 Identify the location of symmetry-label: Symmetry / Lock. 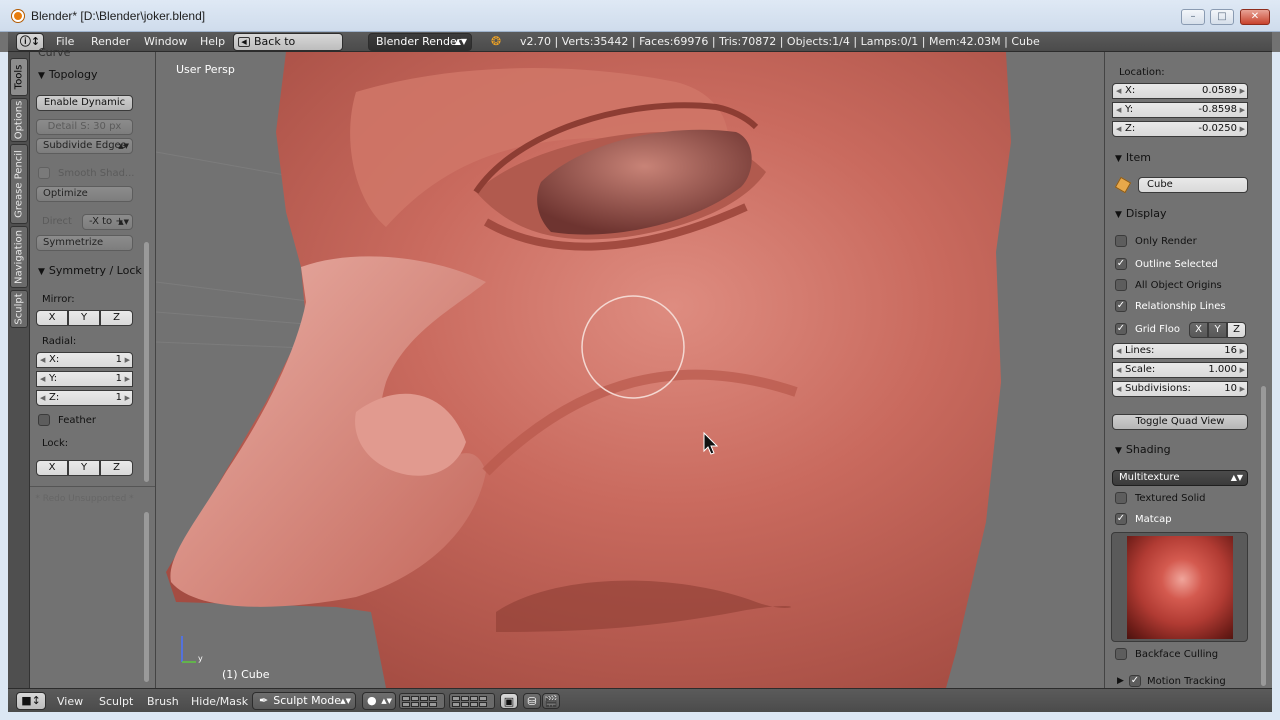
(95, 270).